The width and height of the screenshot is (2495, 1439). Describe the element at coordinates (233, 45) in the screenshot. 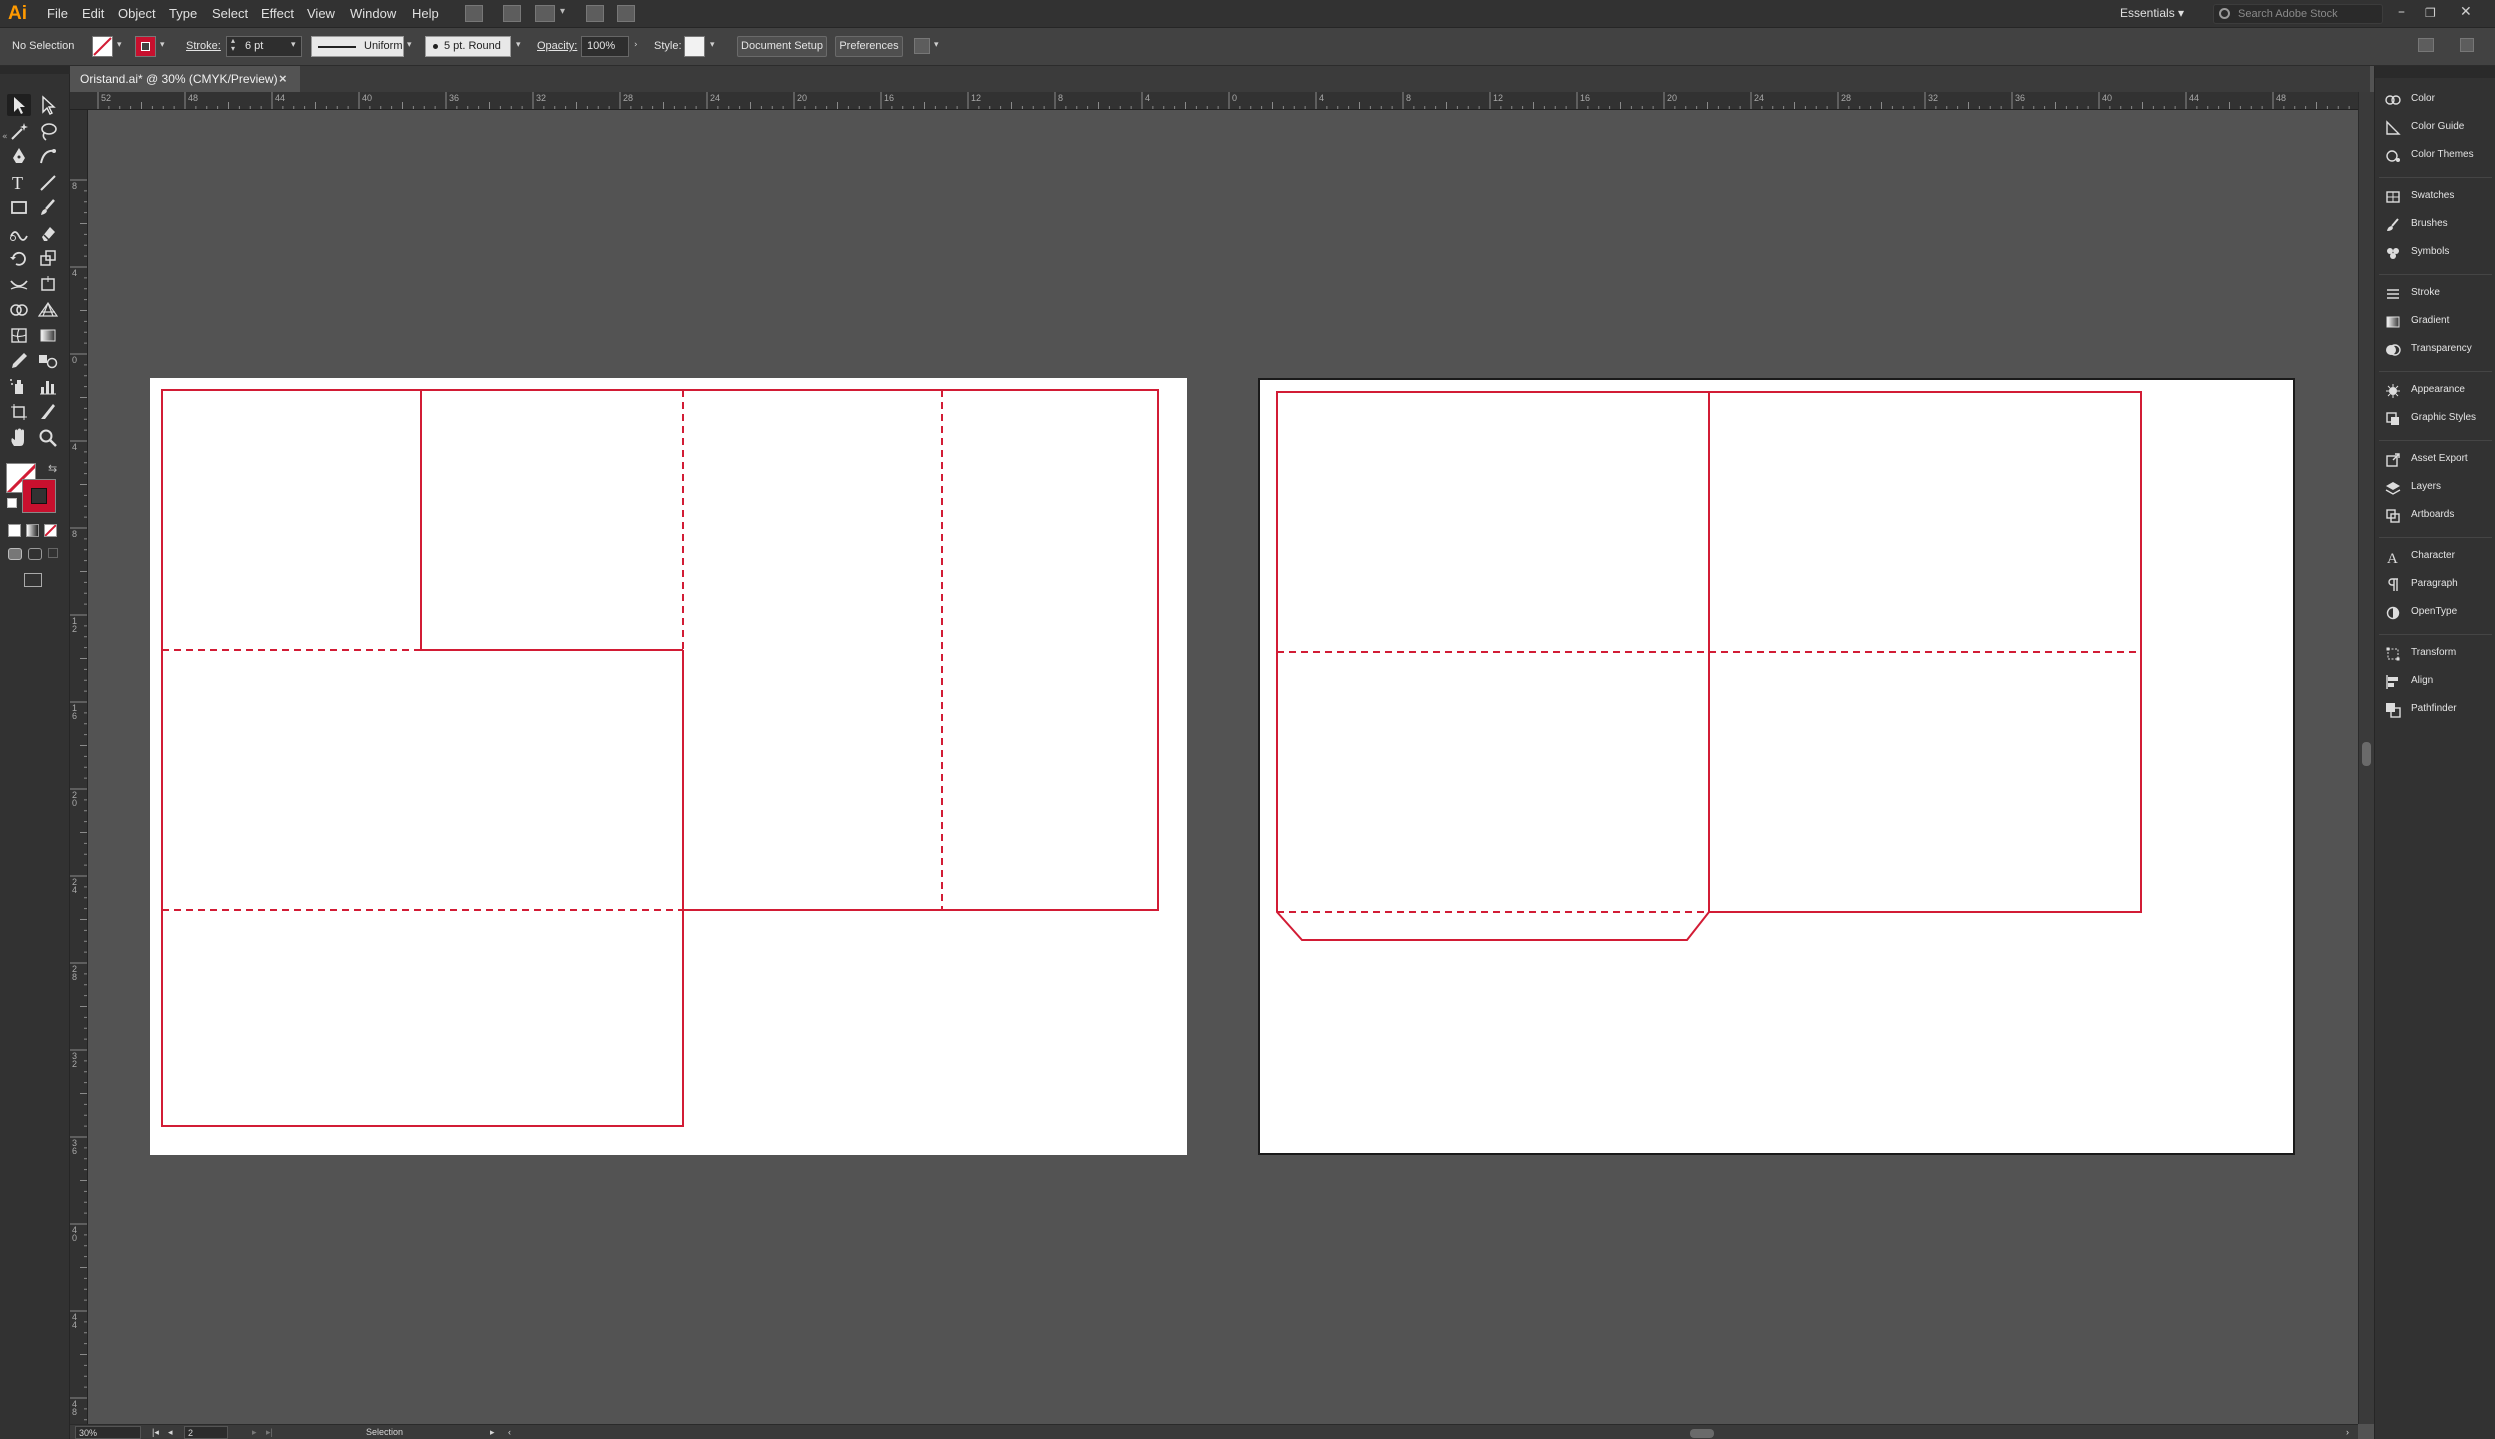

I see `stepper-icon: ▴ ▾` at that location.